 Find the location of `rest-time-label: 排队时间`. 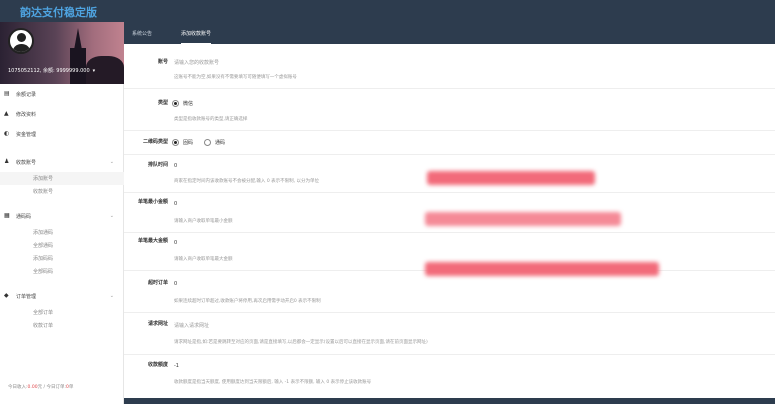

rest-time-label: 排队时间 is located at coordinates (157, 165).